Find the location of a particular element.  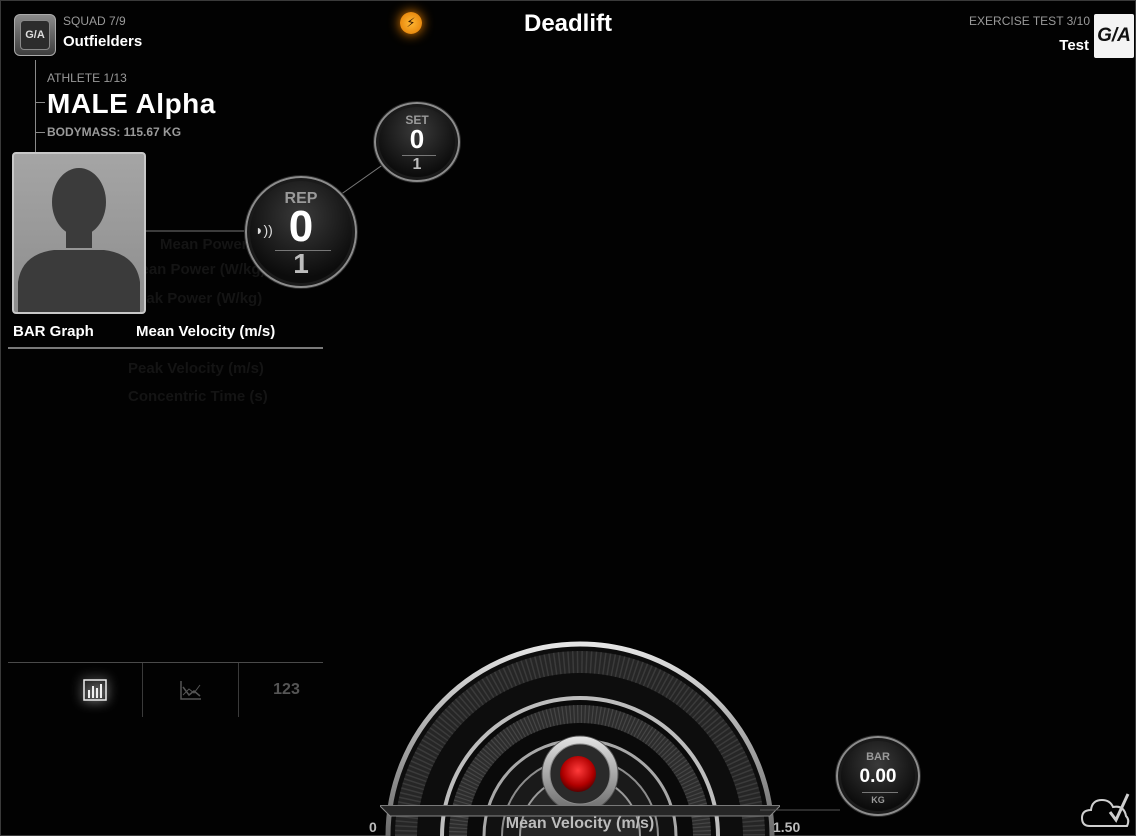

tab-numbers: 123 is located at coordinates (286, 690).